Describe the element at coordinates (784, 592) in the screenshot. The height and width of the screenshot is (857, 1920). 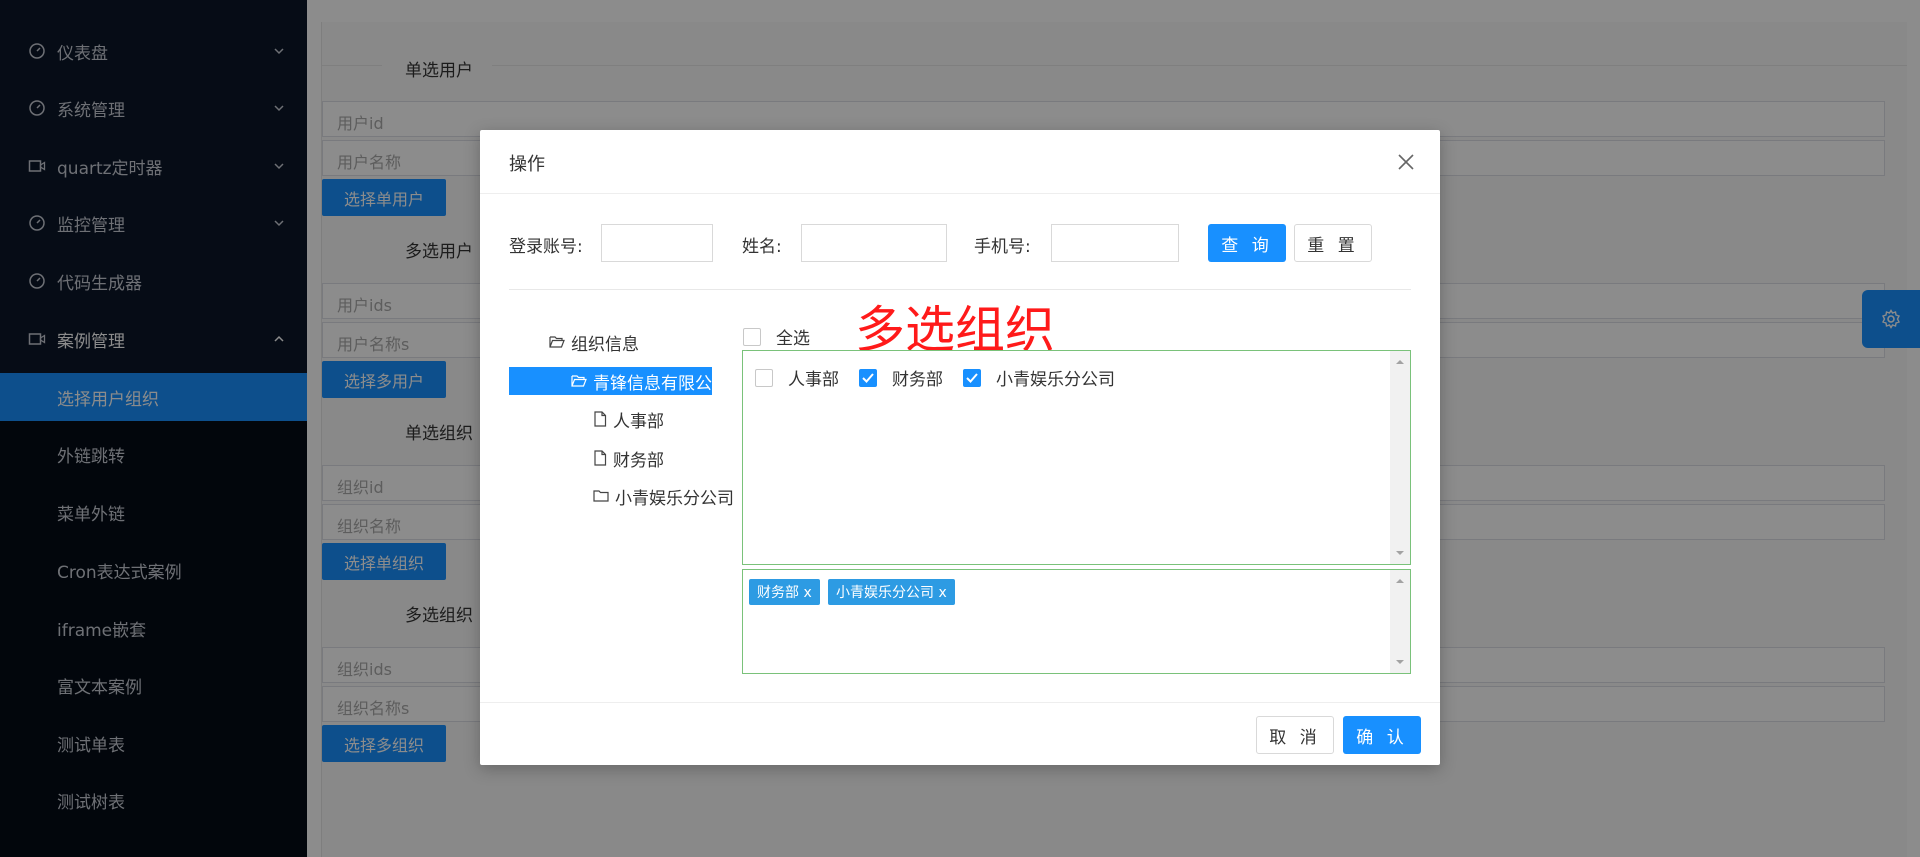
I see `selected-tag: 财务部 x` at that location.